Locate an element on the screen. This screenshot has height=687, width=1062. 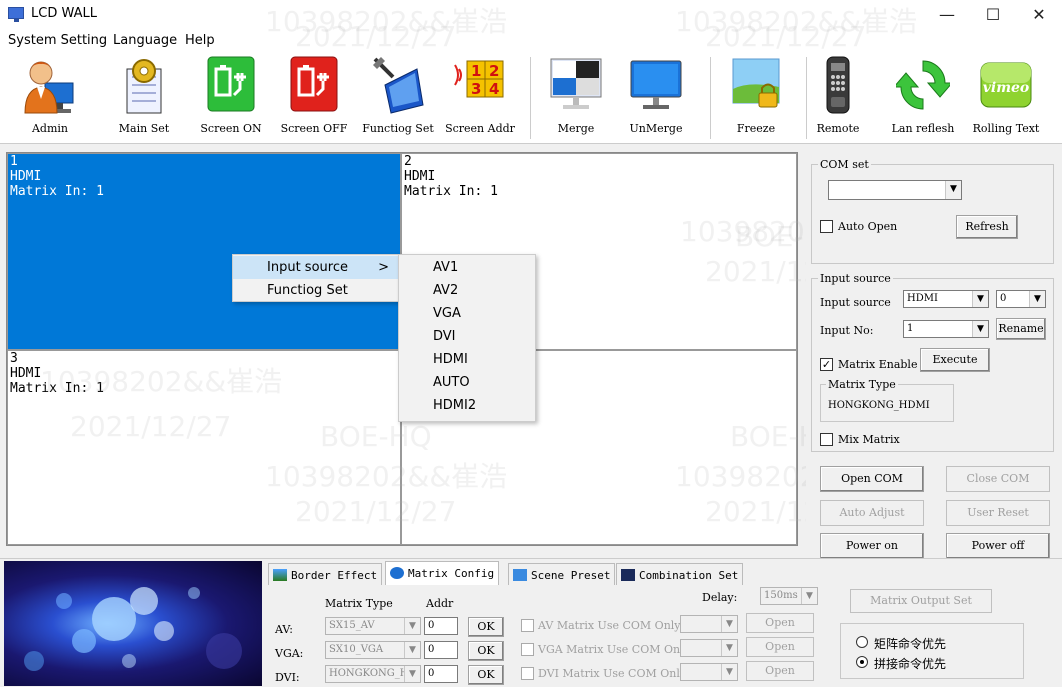
app-icon is located at coordinates (16, 14).